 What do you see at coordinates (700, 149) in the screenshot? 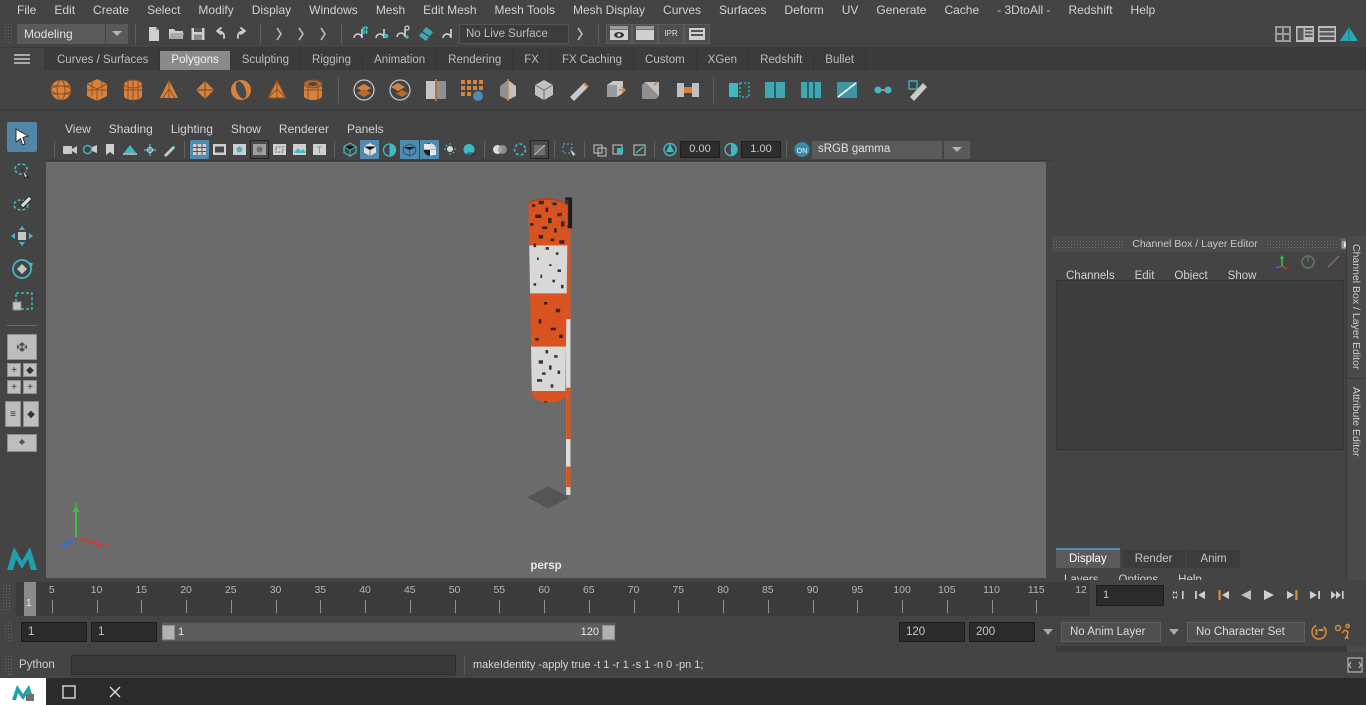
I see `exposure-field: 0.00` at bounding box center [700, 149].